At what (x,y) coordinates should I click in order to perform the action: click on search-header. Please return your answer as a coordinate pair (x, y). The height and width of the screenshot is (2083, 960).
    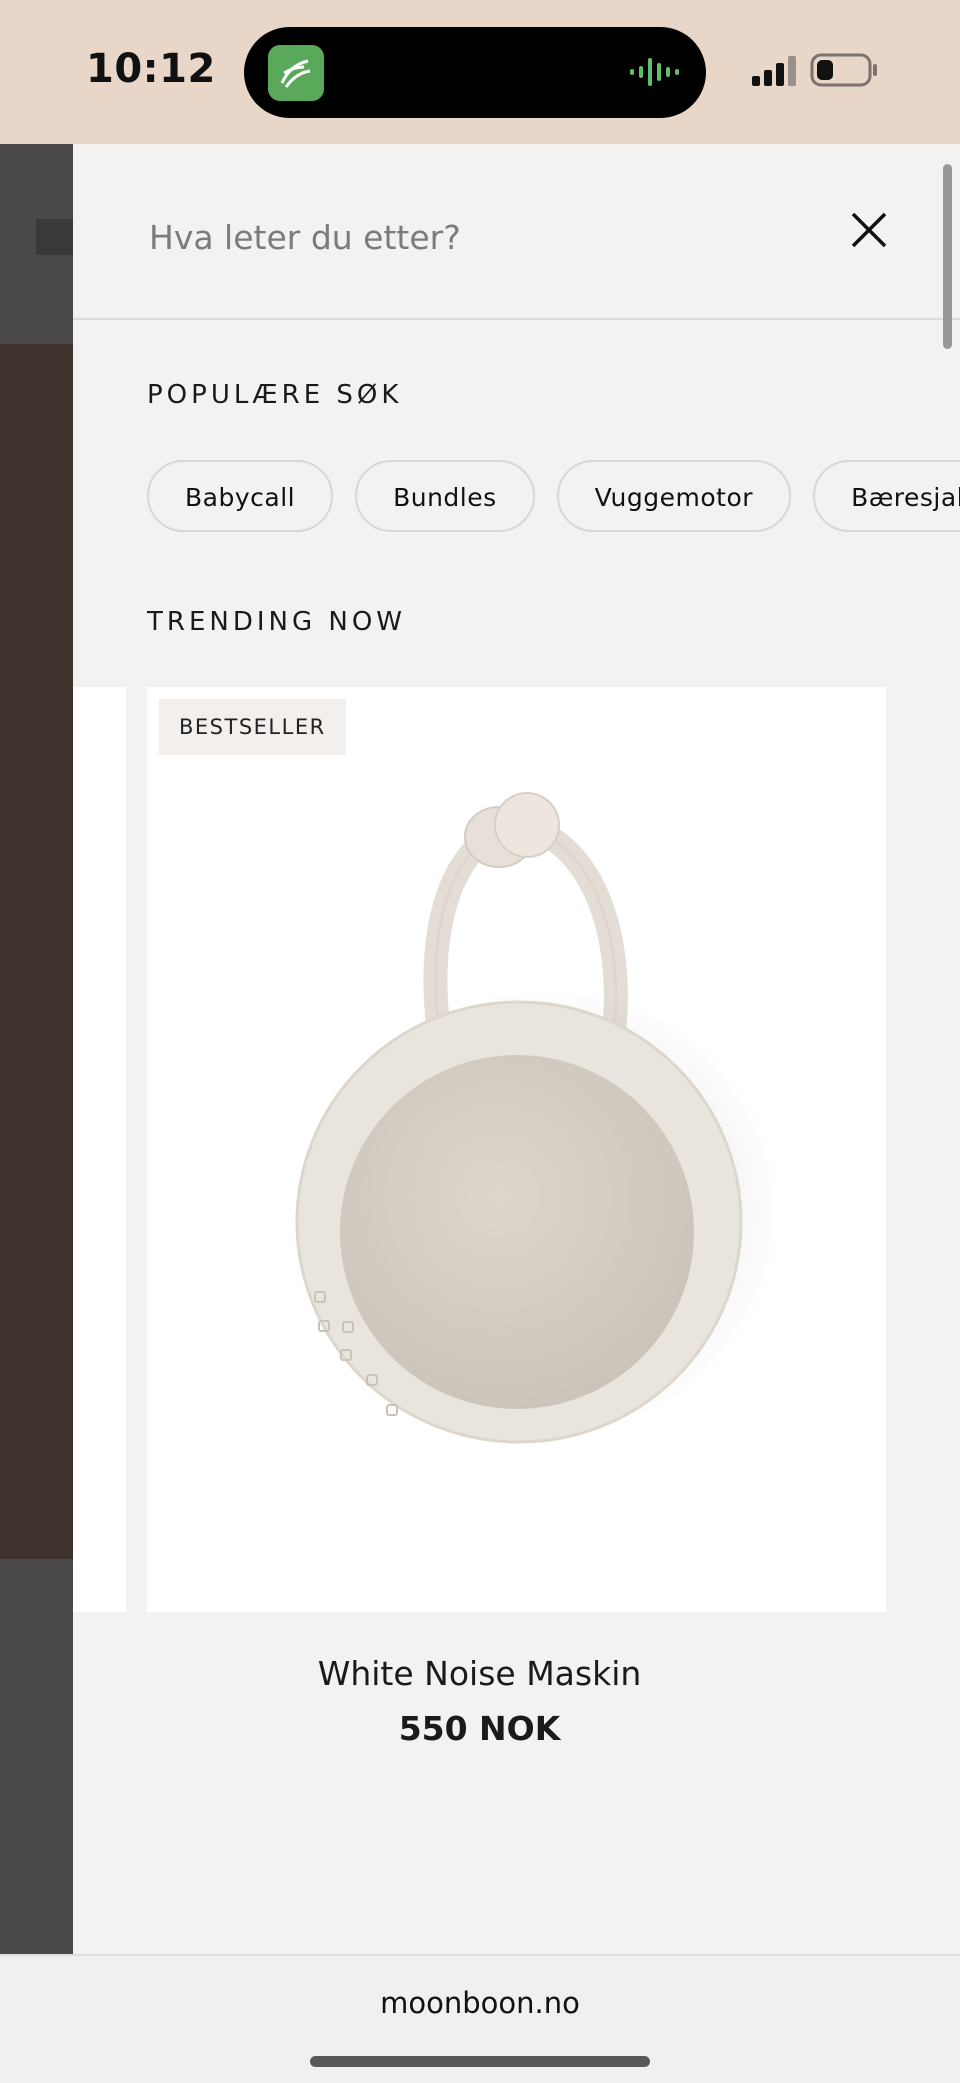
    Looking at the image, I should click on (516, 232).